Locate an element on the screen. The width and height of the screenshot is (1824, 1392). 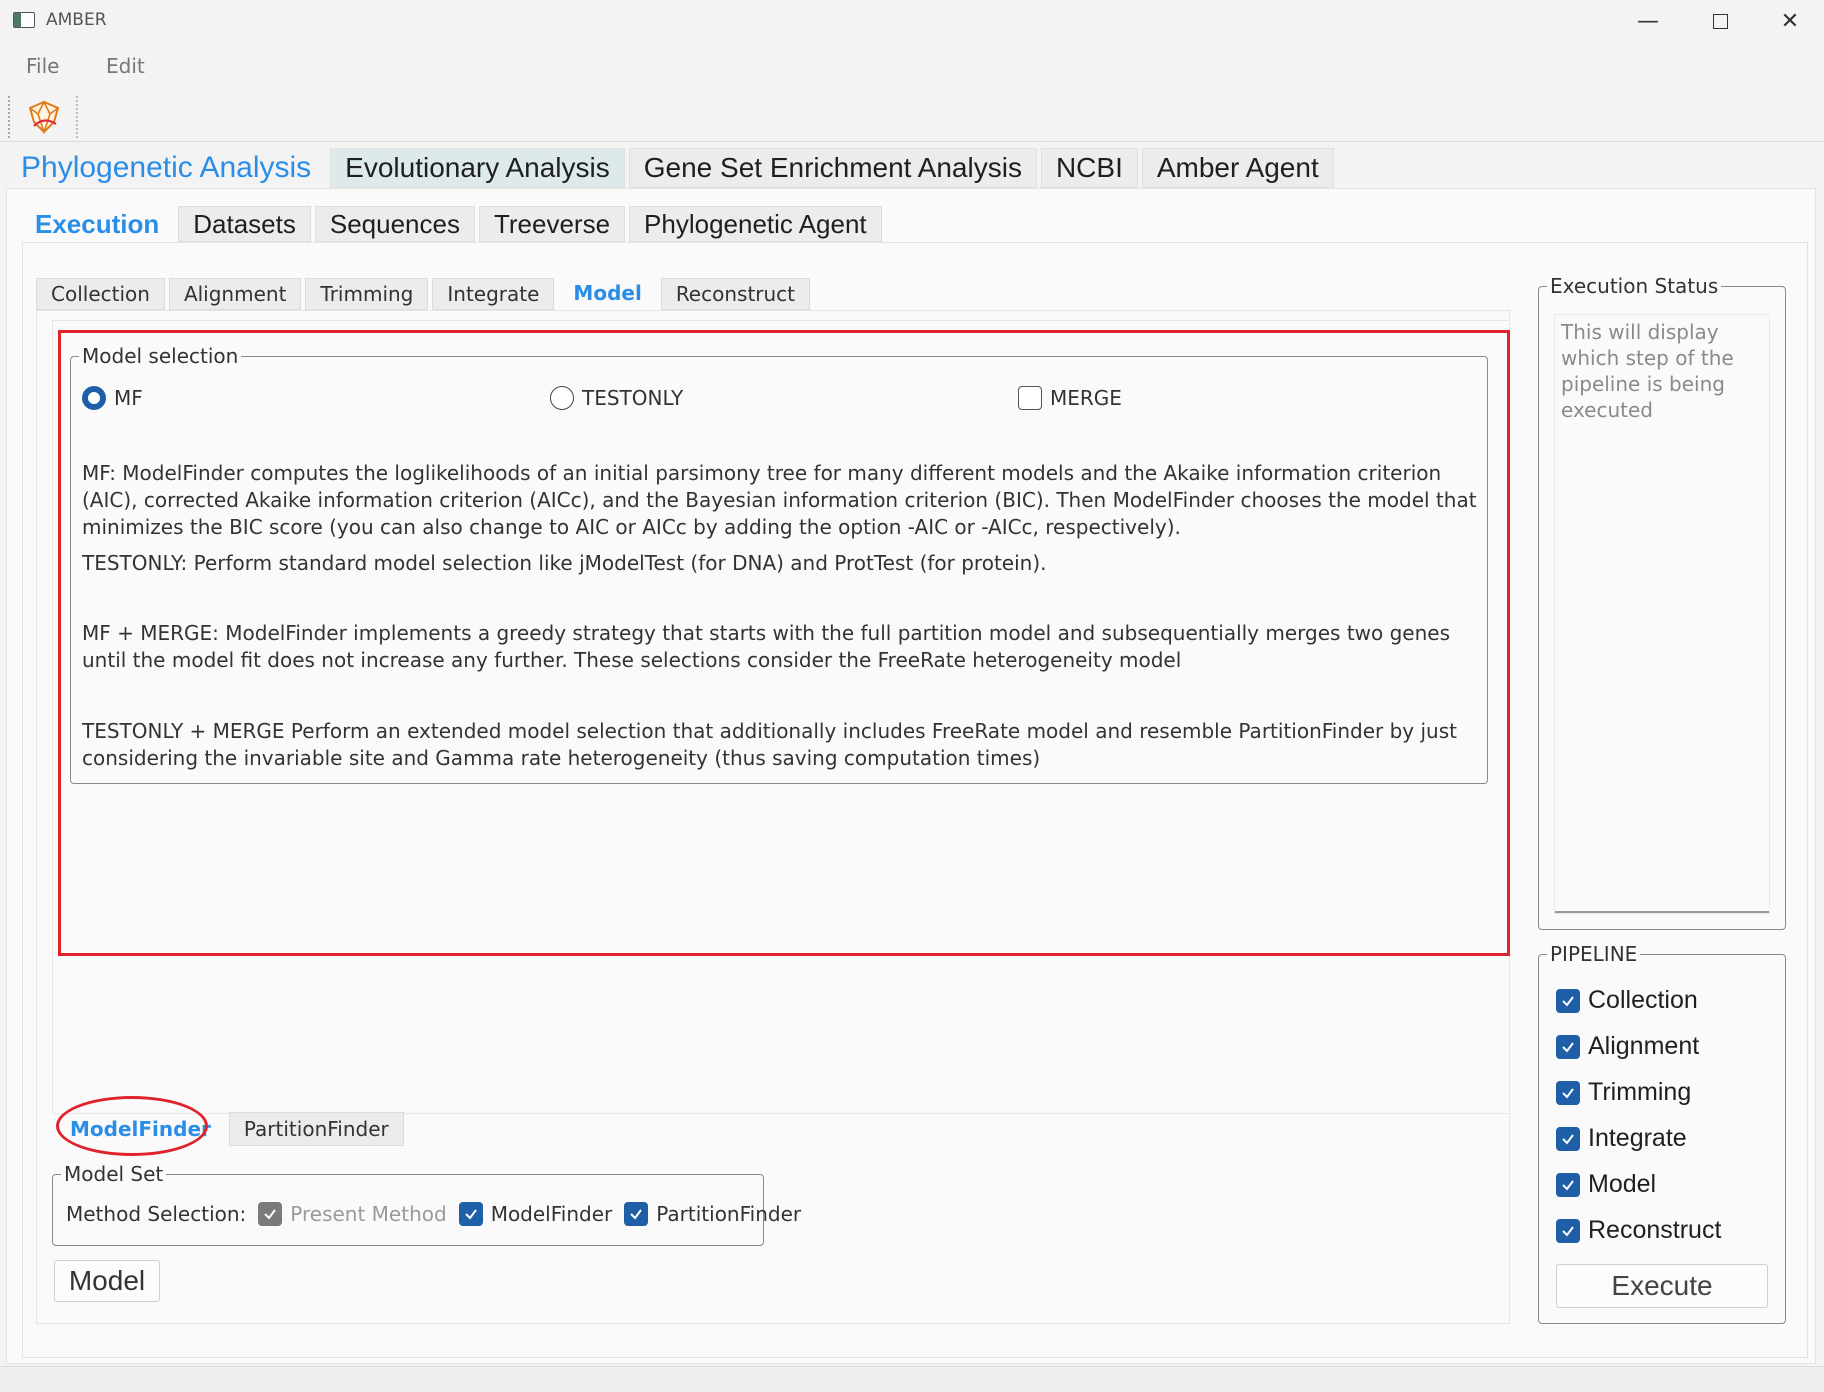
step-tab-integrate: Integrate is located at coordinates (493, 294).